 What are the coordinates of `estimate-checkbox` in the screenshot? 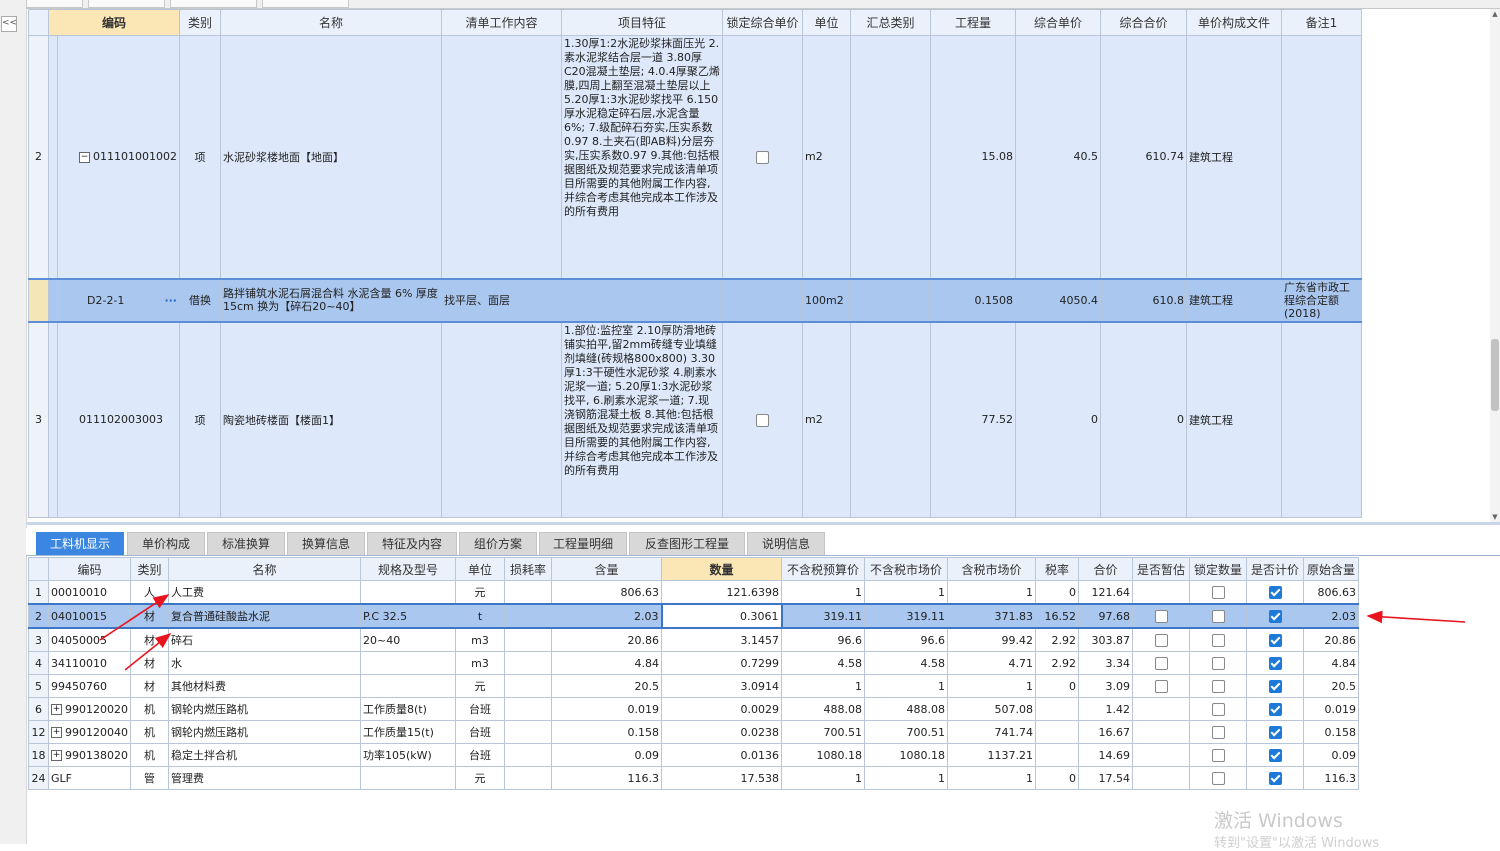 It's located at (1161, 616).